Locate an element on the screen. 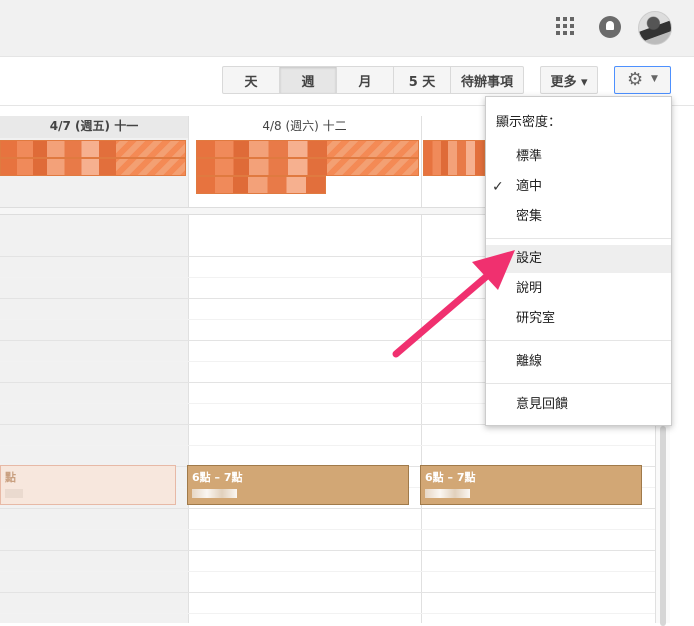 The height and width of the screenshot is (626, 694). density-standard: 標準 is located at coordinates (578, 157).